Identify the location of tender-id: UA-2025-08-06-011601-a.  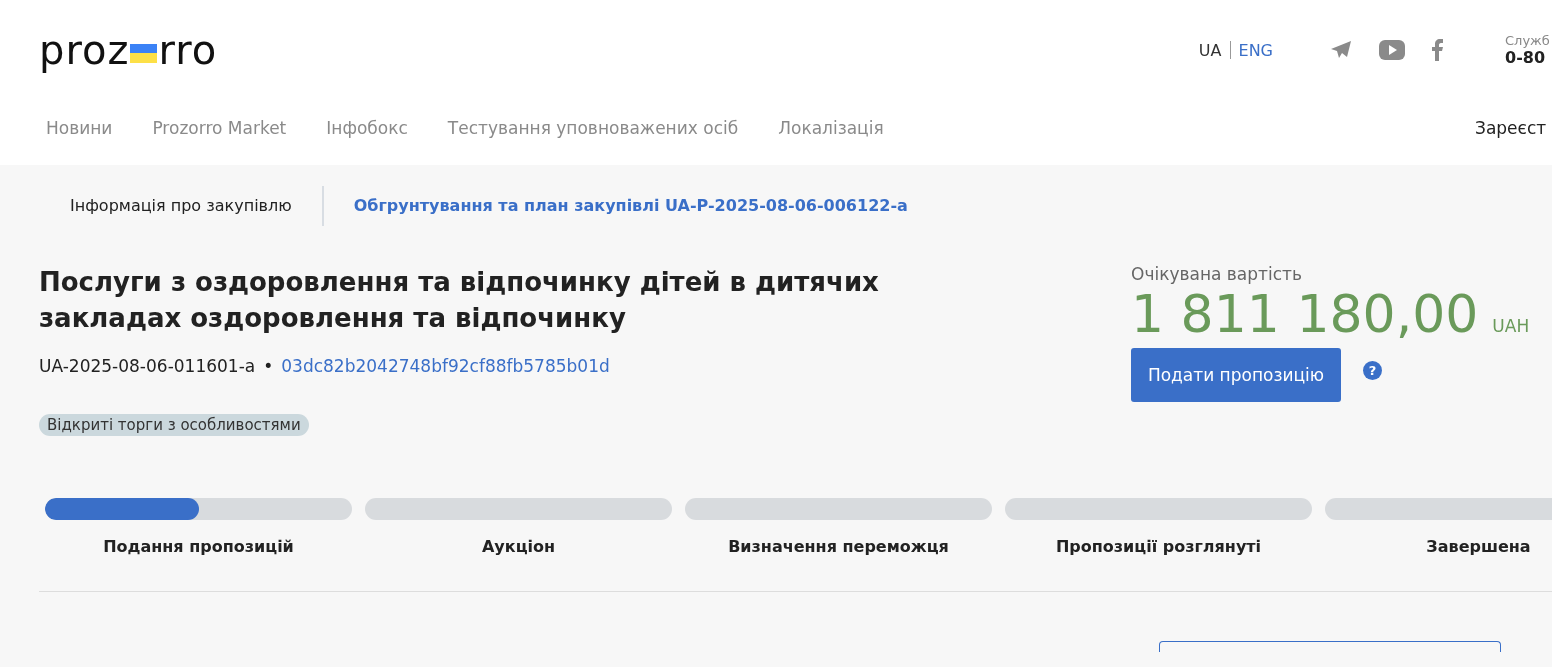
(147, 366).